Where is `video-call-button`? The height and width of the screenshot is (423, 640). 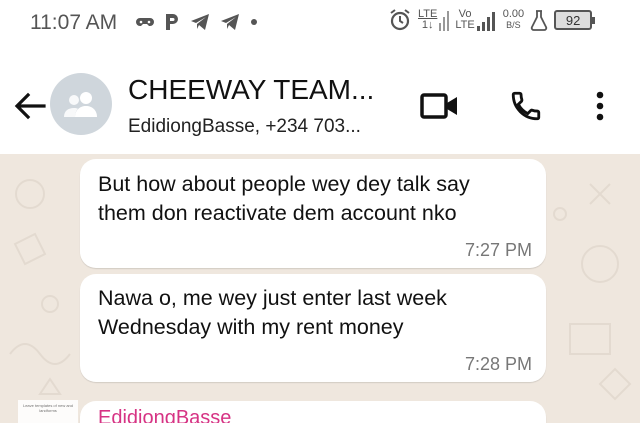 video-call-button is located at coordinates (440, 106).